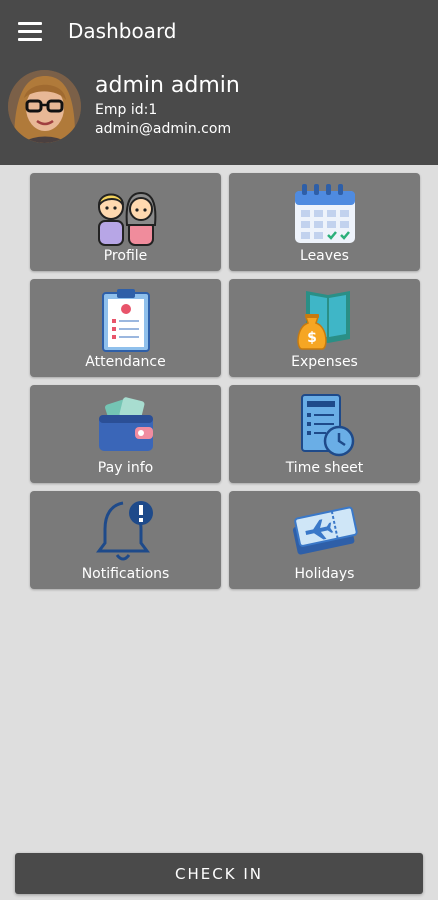 This screenshot has width=438, height=900. What do you see at coordinates (325, 426) in the screenshot?
I see `timesheet-clock-icon` at bounding box center [325, 426].